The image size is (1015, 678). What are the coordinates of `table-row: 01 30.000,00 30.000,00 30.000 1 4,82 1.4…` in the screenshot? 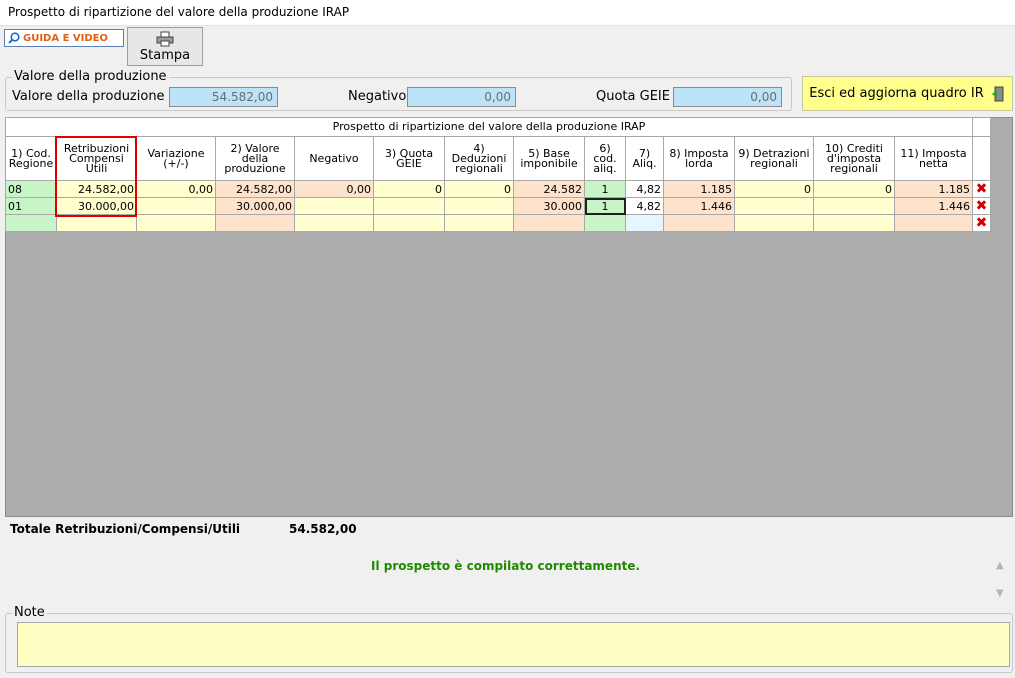 It's located at (498, 206).